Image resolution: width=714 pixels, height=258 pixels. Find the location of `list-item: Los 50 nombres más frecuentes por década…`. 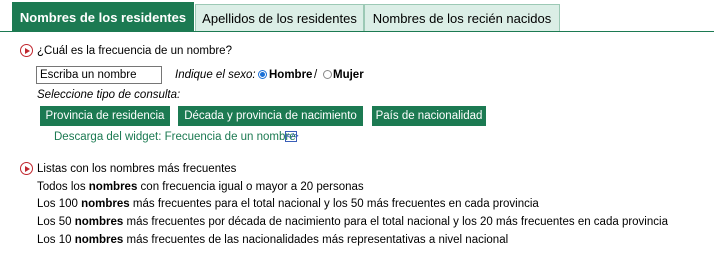

list-item: Los 50 nombres más frecuentes por década… is located at coordinates (352, 222).